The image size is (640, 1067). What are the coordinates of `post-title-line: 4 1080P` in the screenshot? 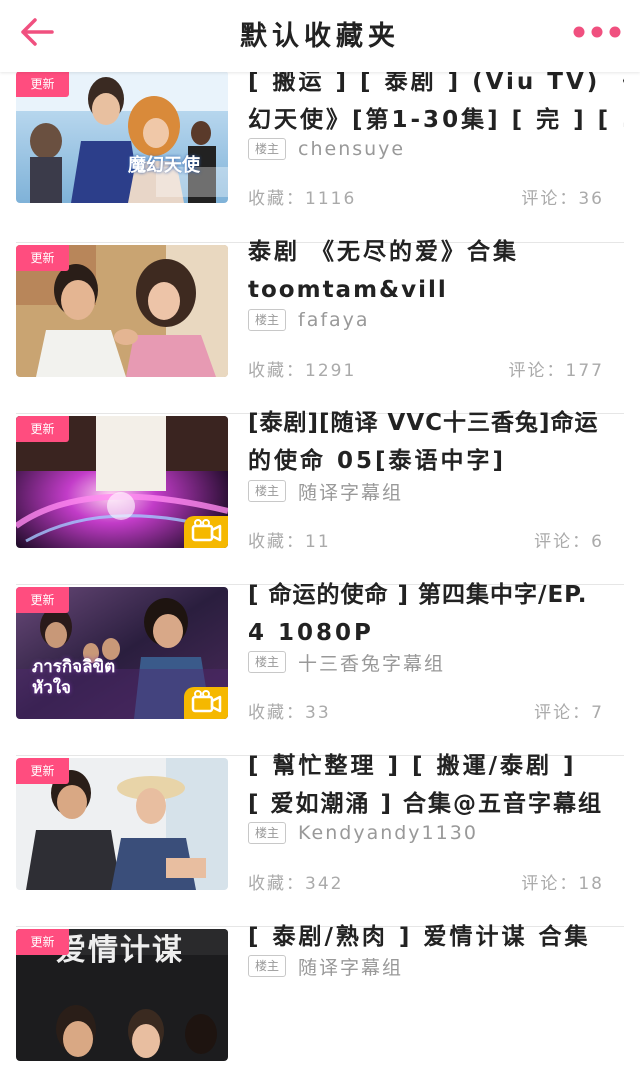 It's located at (311, 633).